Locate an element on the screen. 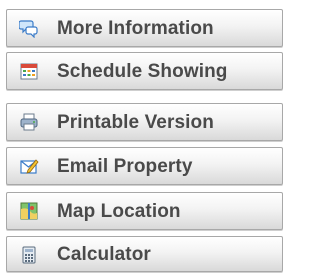  menu-item-label: Calculator is located at coordinates (104, 254).